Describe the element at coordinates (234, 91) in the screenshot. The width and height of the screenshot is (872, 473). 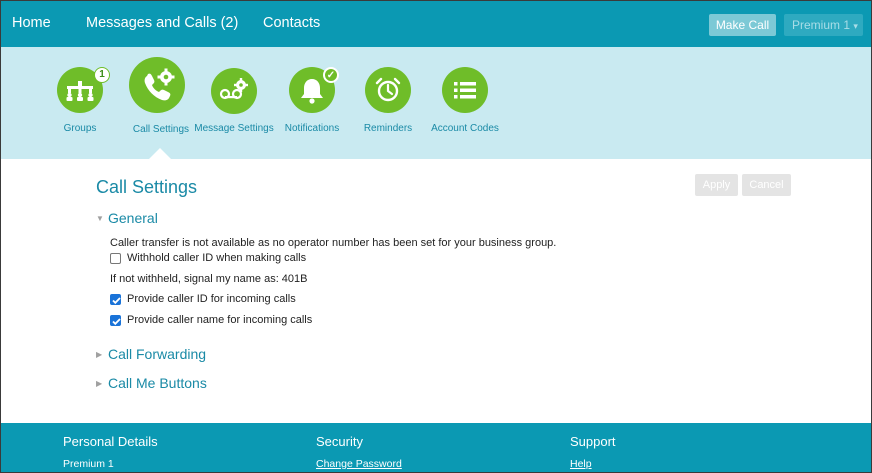
I see `voicemail-settings-icon` at that location.